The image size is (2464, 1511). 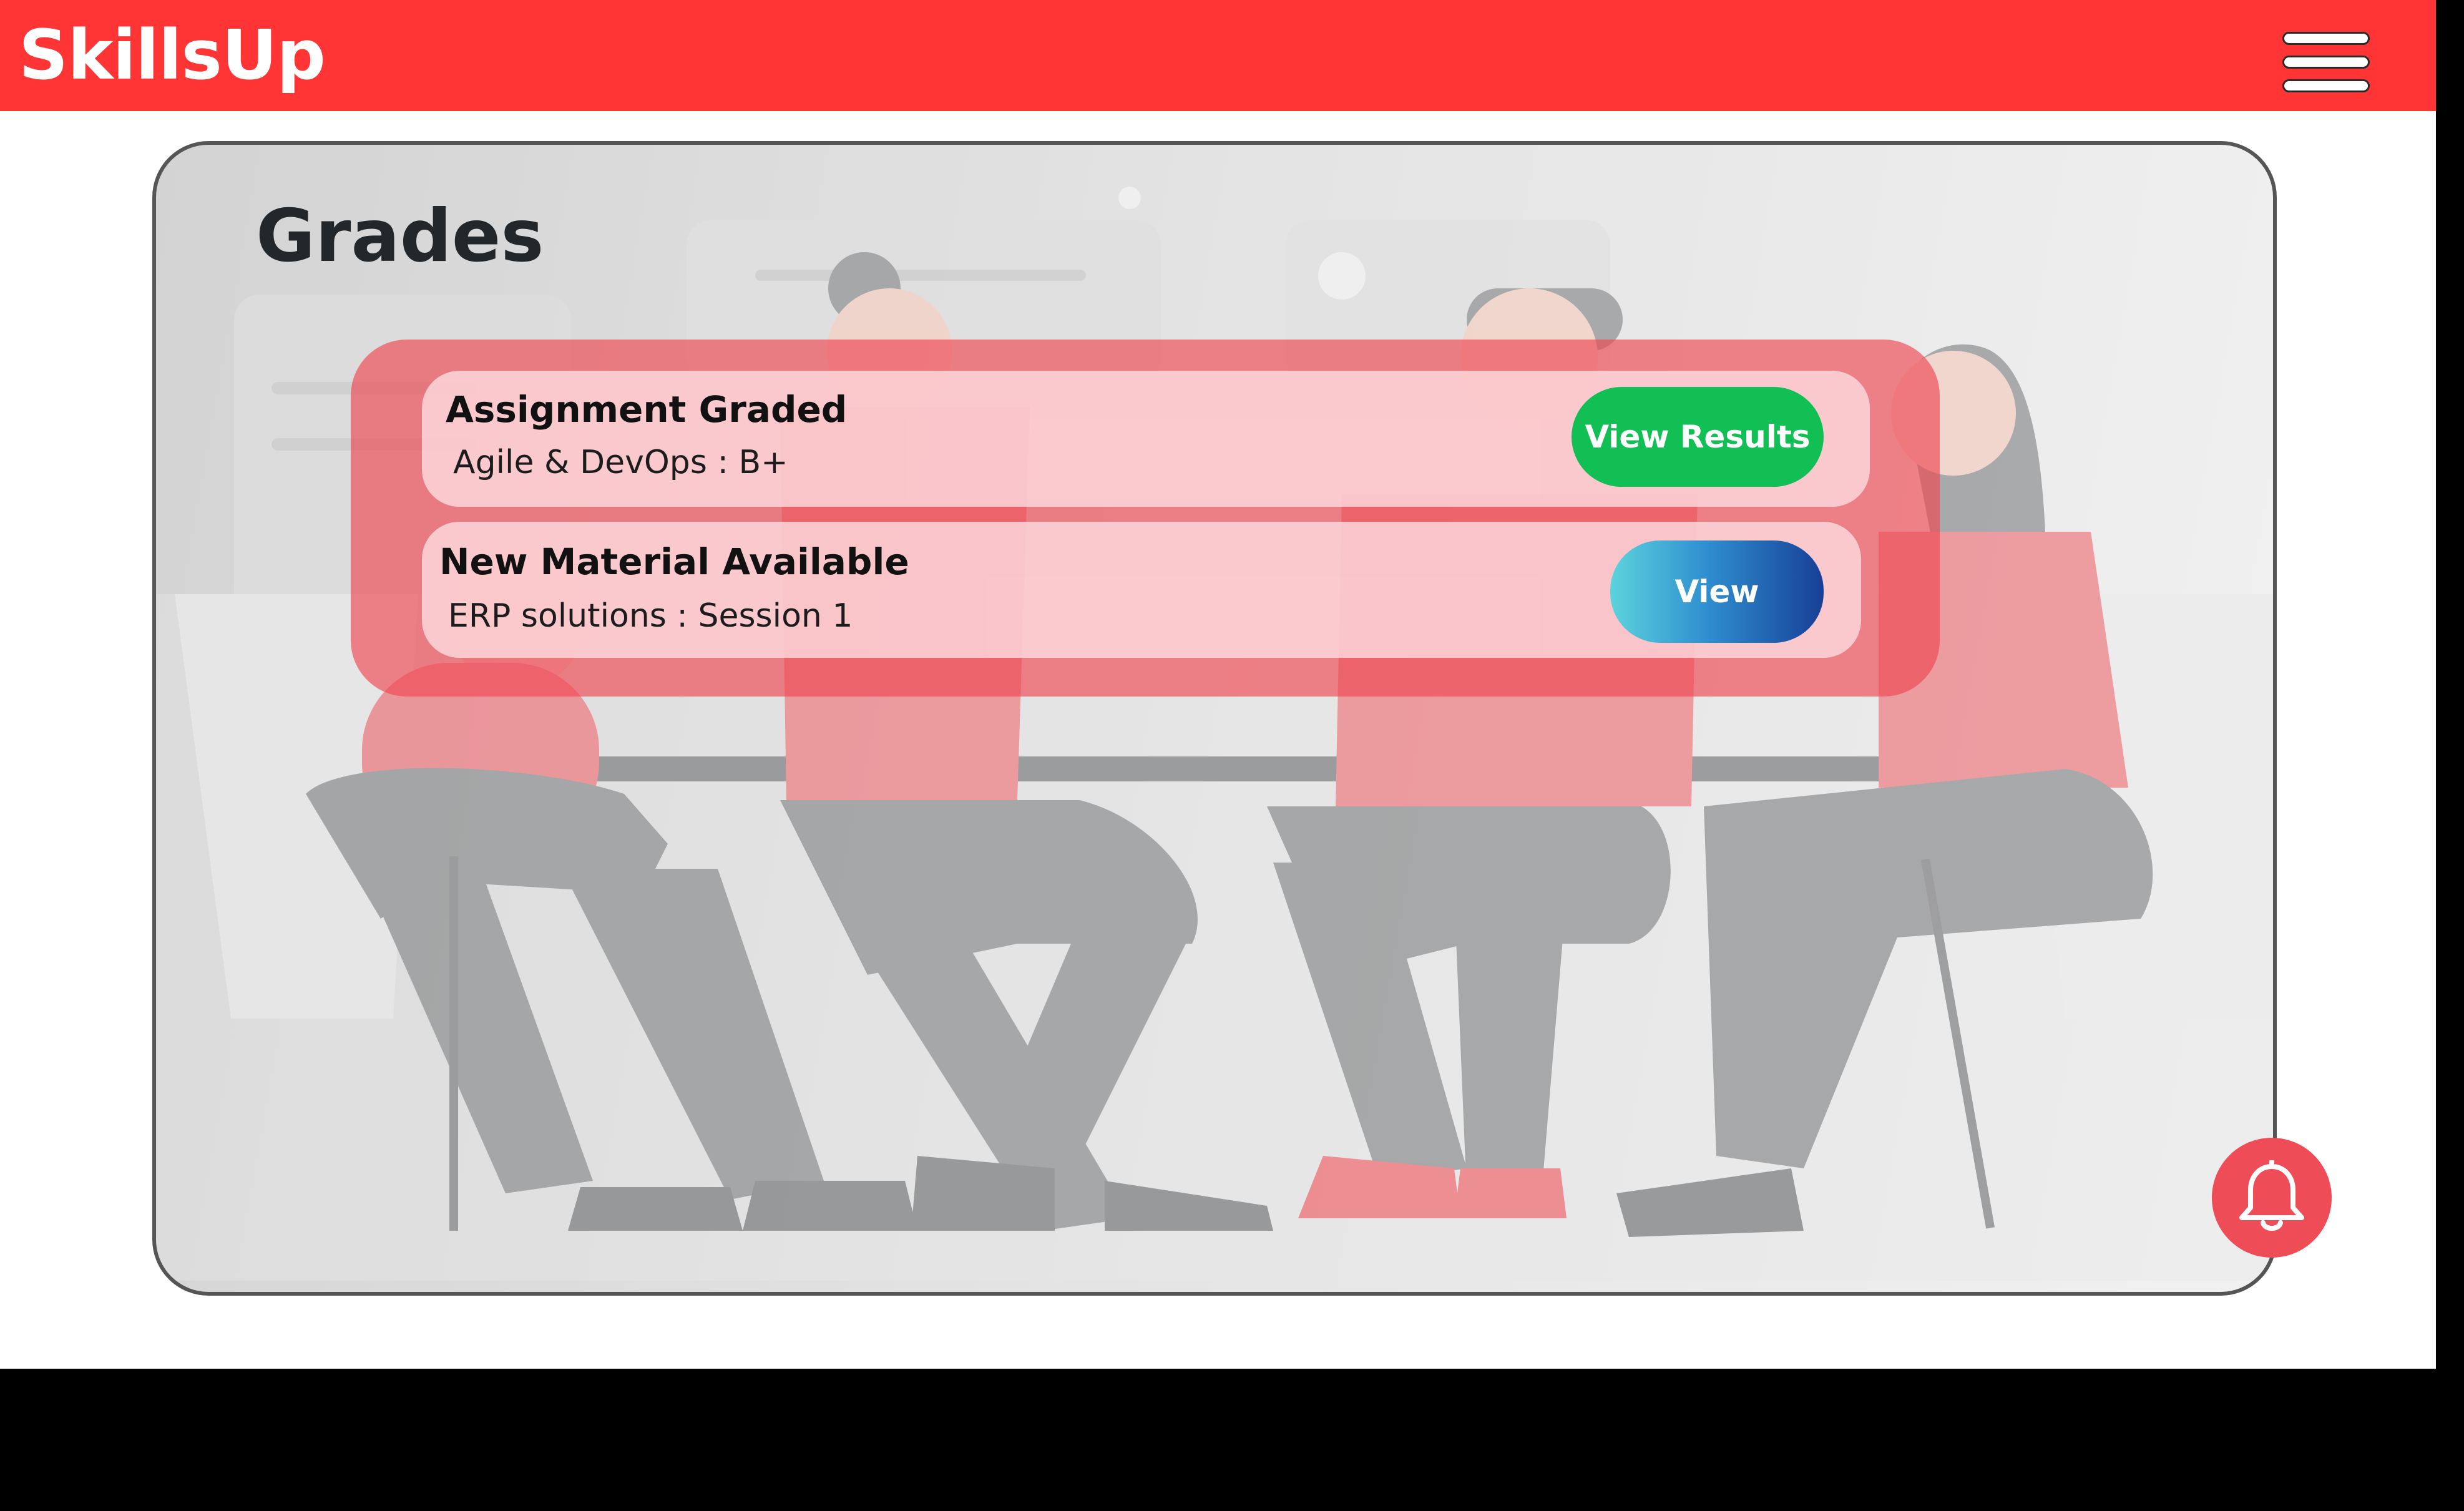 I want to click on bell-icon, so click(x=2271, y=1195).